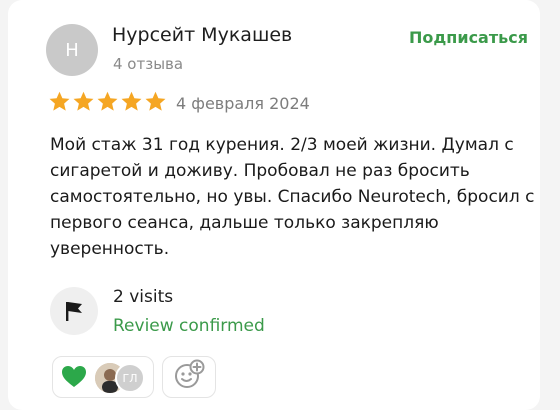  I want to click on reactor-avatar-initials: ГЛ, so click(130, 378).